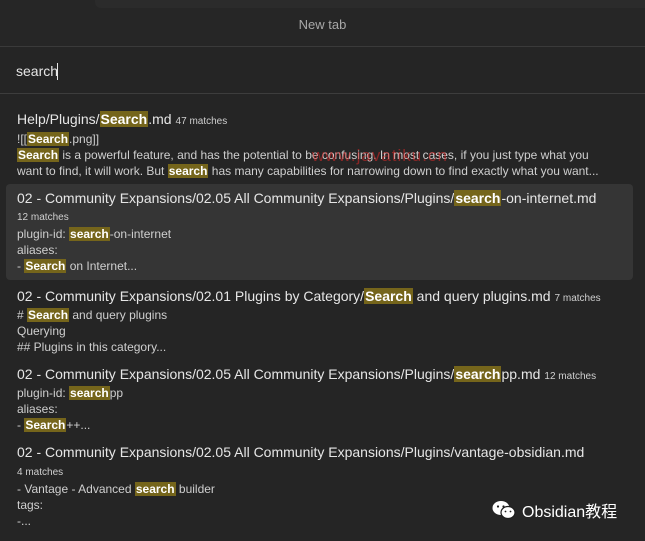 This screenshot has width=645, height=541. I want to click on text-segment: and query plugins, so click(118, 315).